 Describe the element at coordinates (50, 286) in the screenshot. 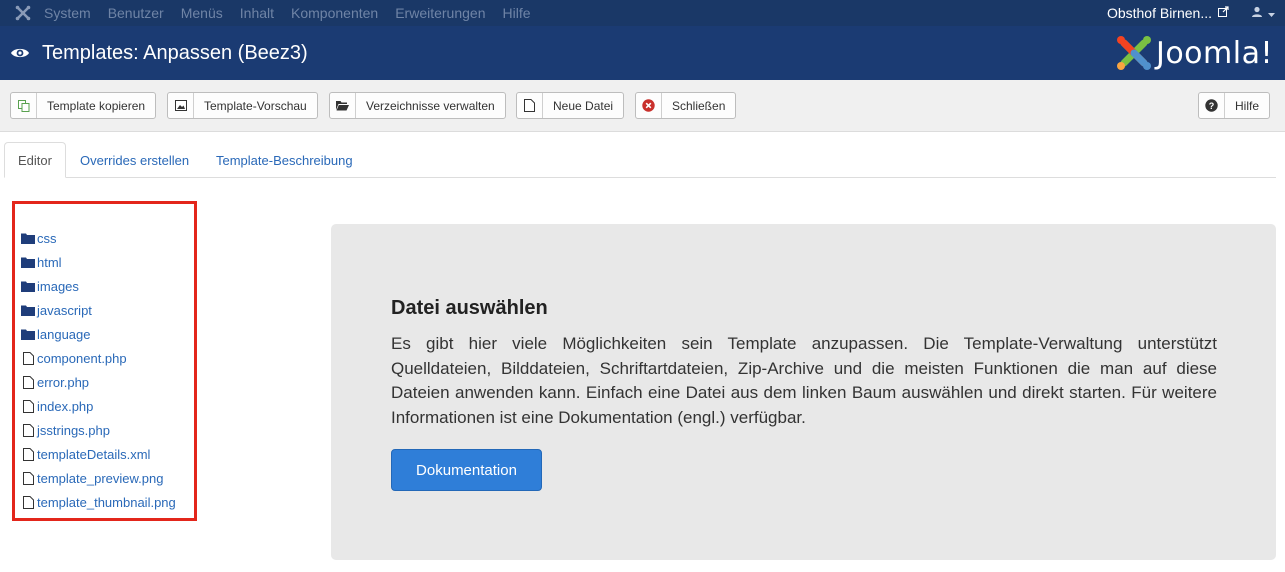

I see `tree-folder-images: images` at that location.